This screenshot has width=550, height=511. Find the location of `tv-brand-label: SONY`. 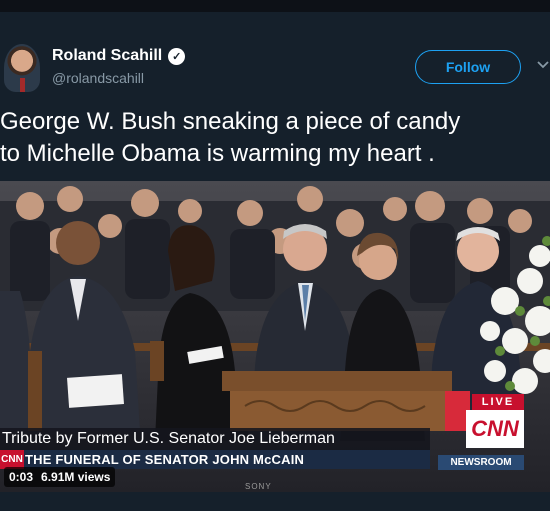

tv-brand-label: SONY is located at coordinates (258, 486).